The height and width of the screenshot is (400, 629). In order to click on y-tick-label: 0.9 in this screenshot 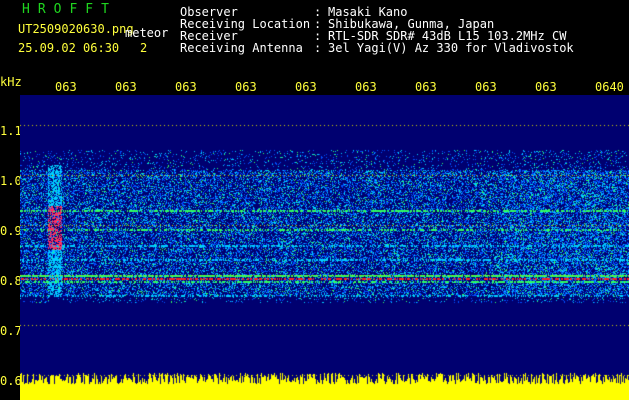, I will do `click(11, 231)`.